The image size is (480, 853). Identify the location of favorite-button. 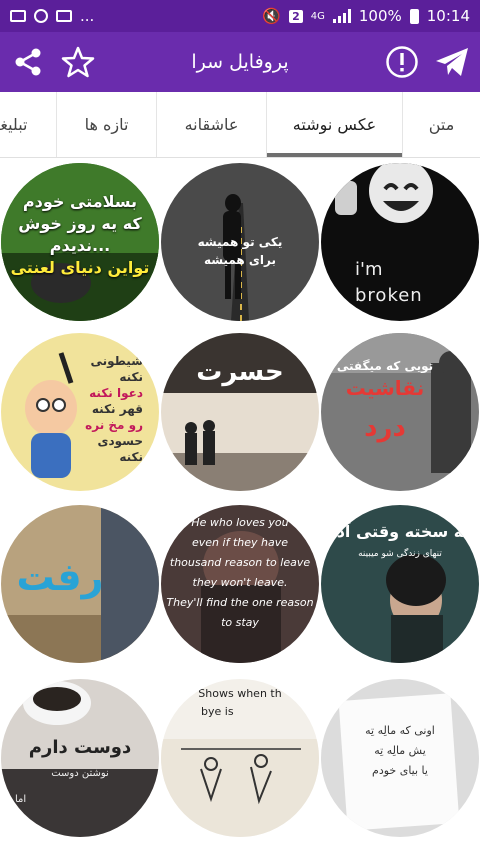
(78, 62).